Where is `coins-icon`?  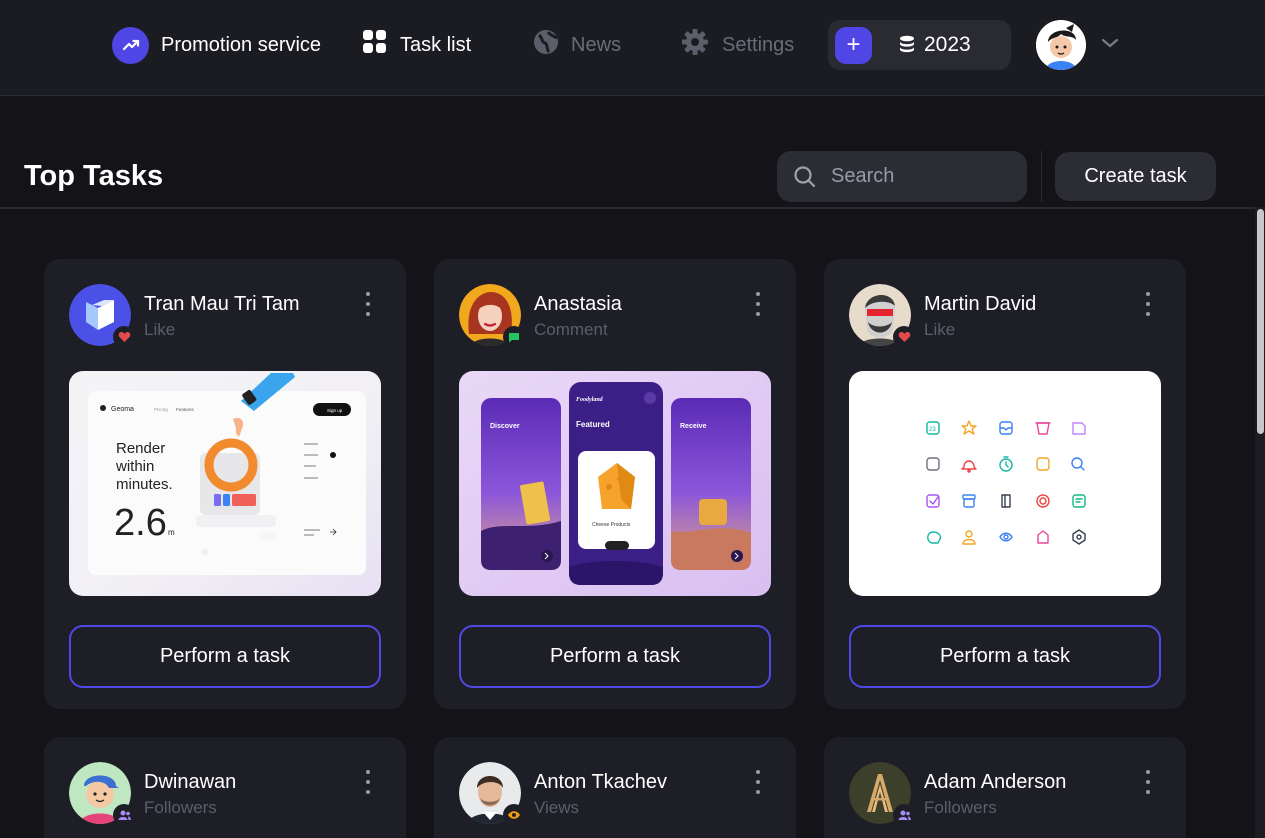 coins-icon is located at coordinates (907, 45).